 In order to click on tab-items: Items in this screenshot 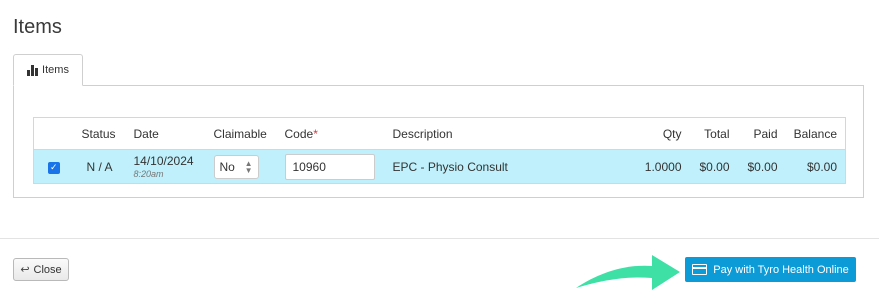, I will do `click(48, 70)`.